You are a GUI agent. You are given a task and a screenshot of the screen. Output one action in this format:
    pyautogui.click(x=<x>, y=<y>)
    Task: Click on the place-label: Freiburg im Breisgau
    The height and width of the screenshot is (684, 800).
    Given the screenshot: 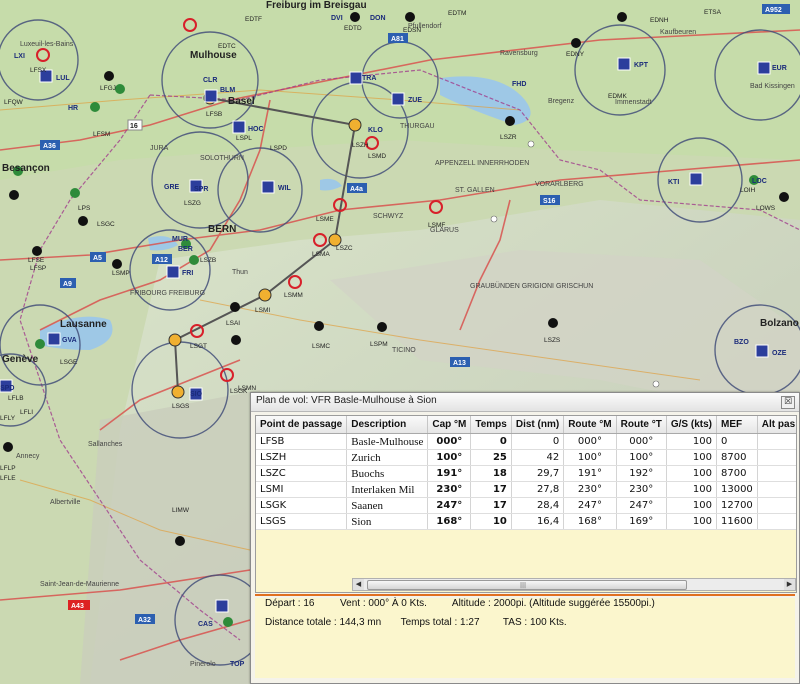 What is the action you would take?
    pyautogui.click(x=316, y=5)
    